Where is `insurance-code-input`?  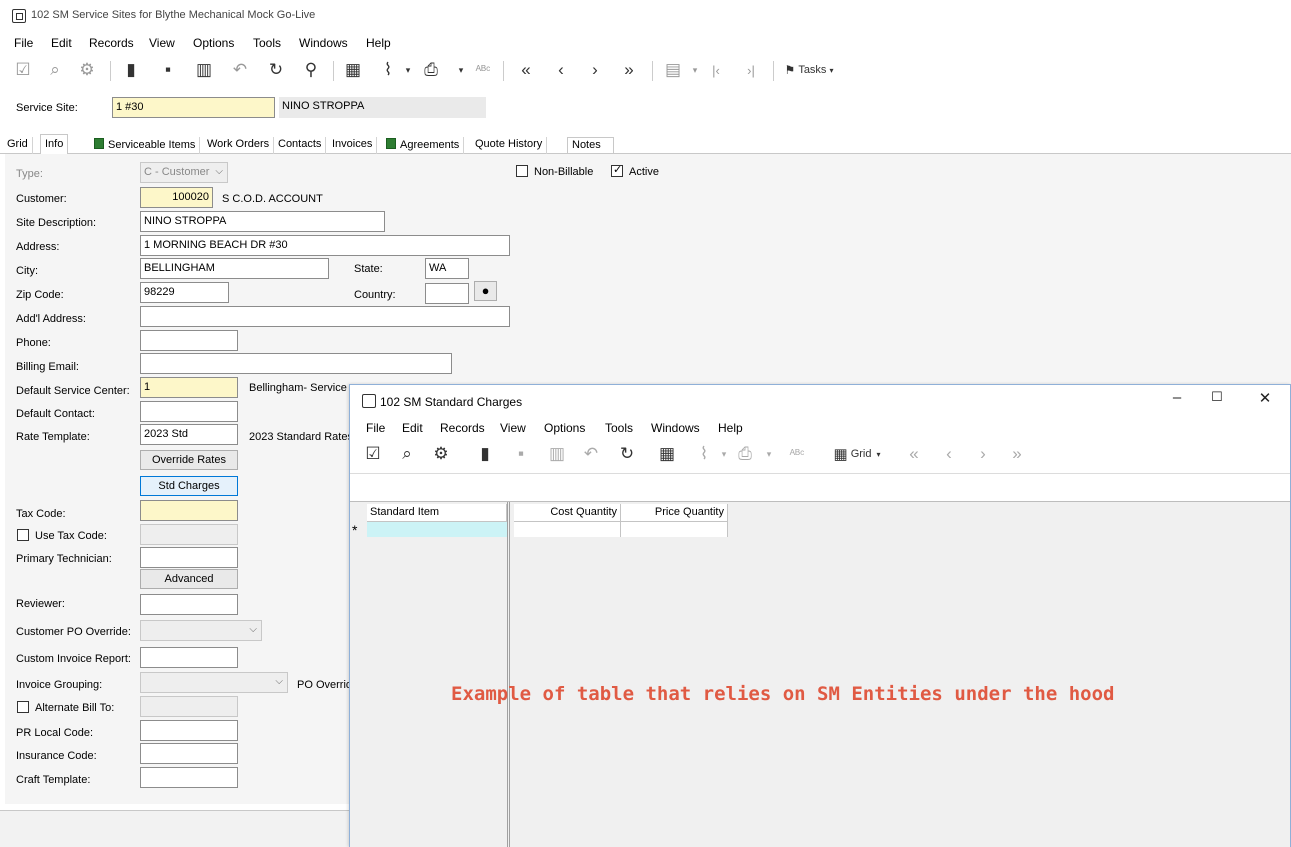 insurance-code-input is located at coordinates (189, 753).